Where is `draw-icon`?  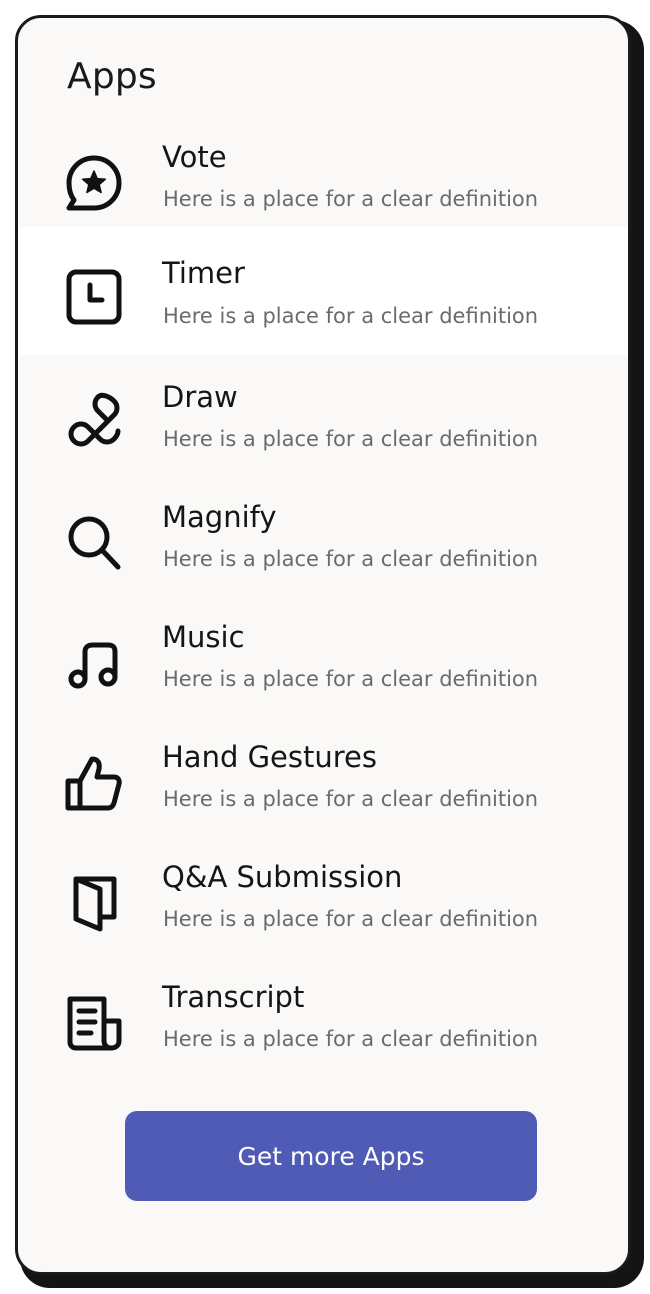 draw-icon is located at coordinates (94, 423).